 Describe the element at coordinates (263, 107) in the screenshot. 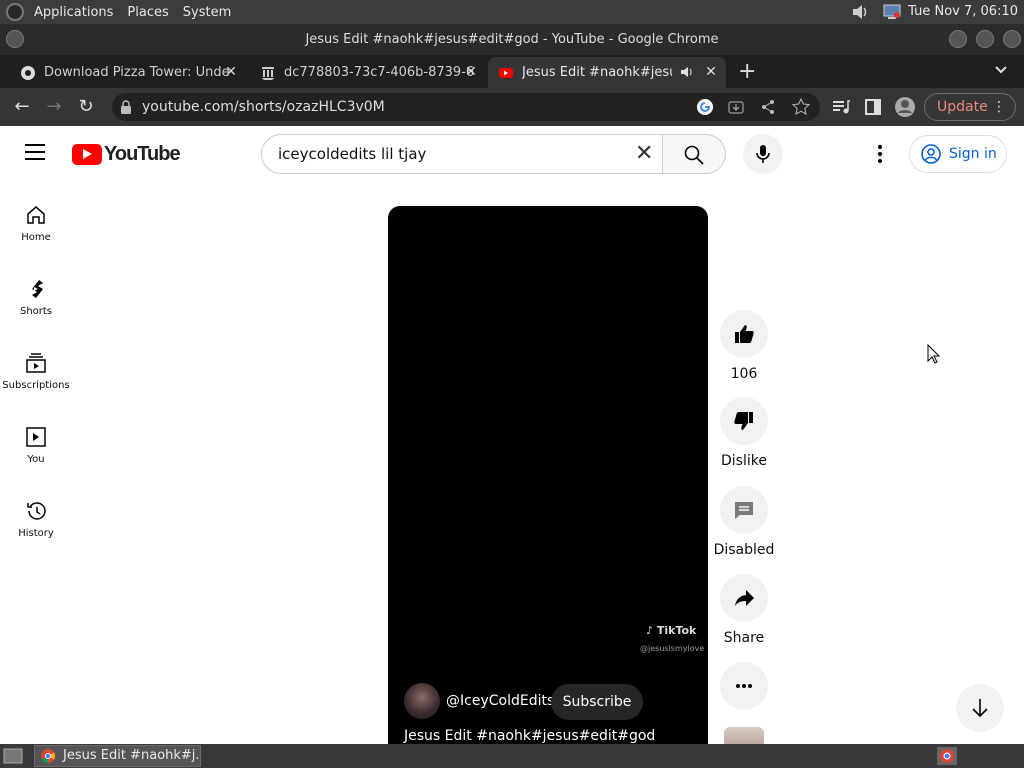

I see `url-text: youtube.com/shorts/ozazHLC3v0M` at that location.